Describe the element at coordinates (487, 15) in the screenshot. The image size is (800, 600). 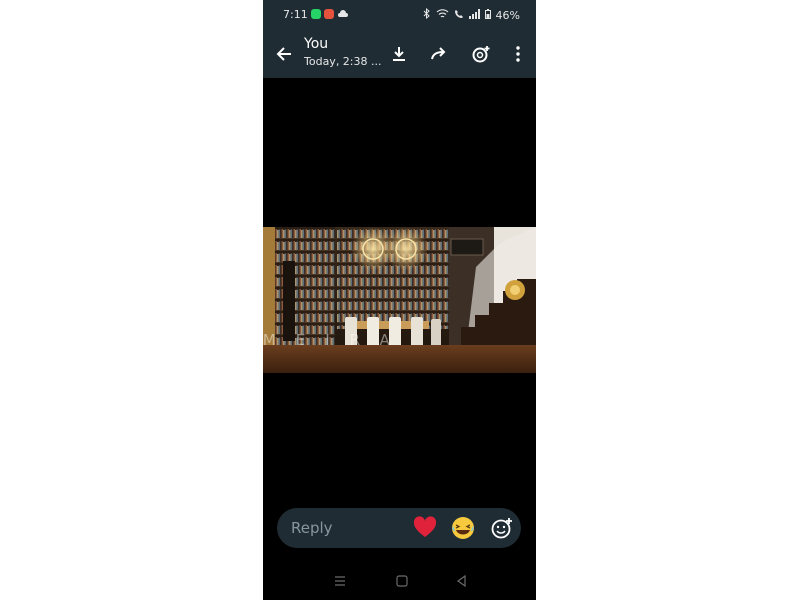
I see `battery-icon` at that location.